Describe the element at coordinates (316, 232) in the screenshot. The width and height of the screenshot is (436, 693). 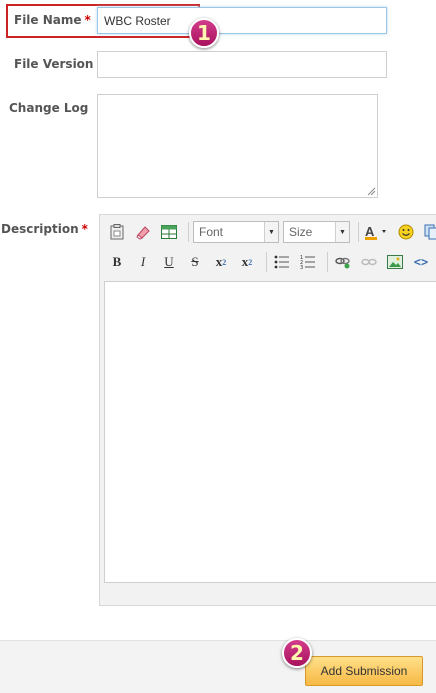
I see `size-select: Size ▼` at that location.